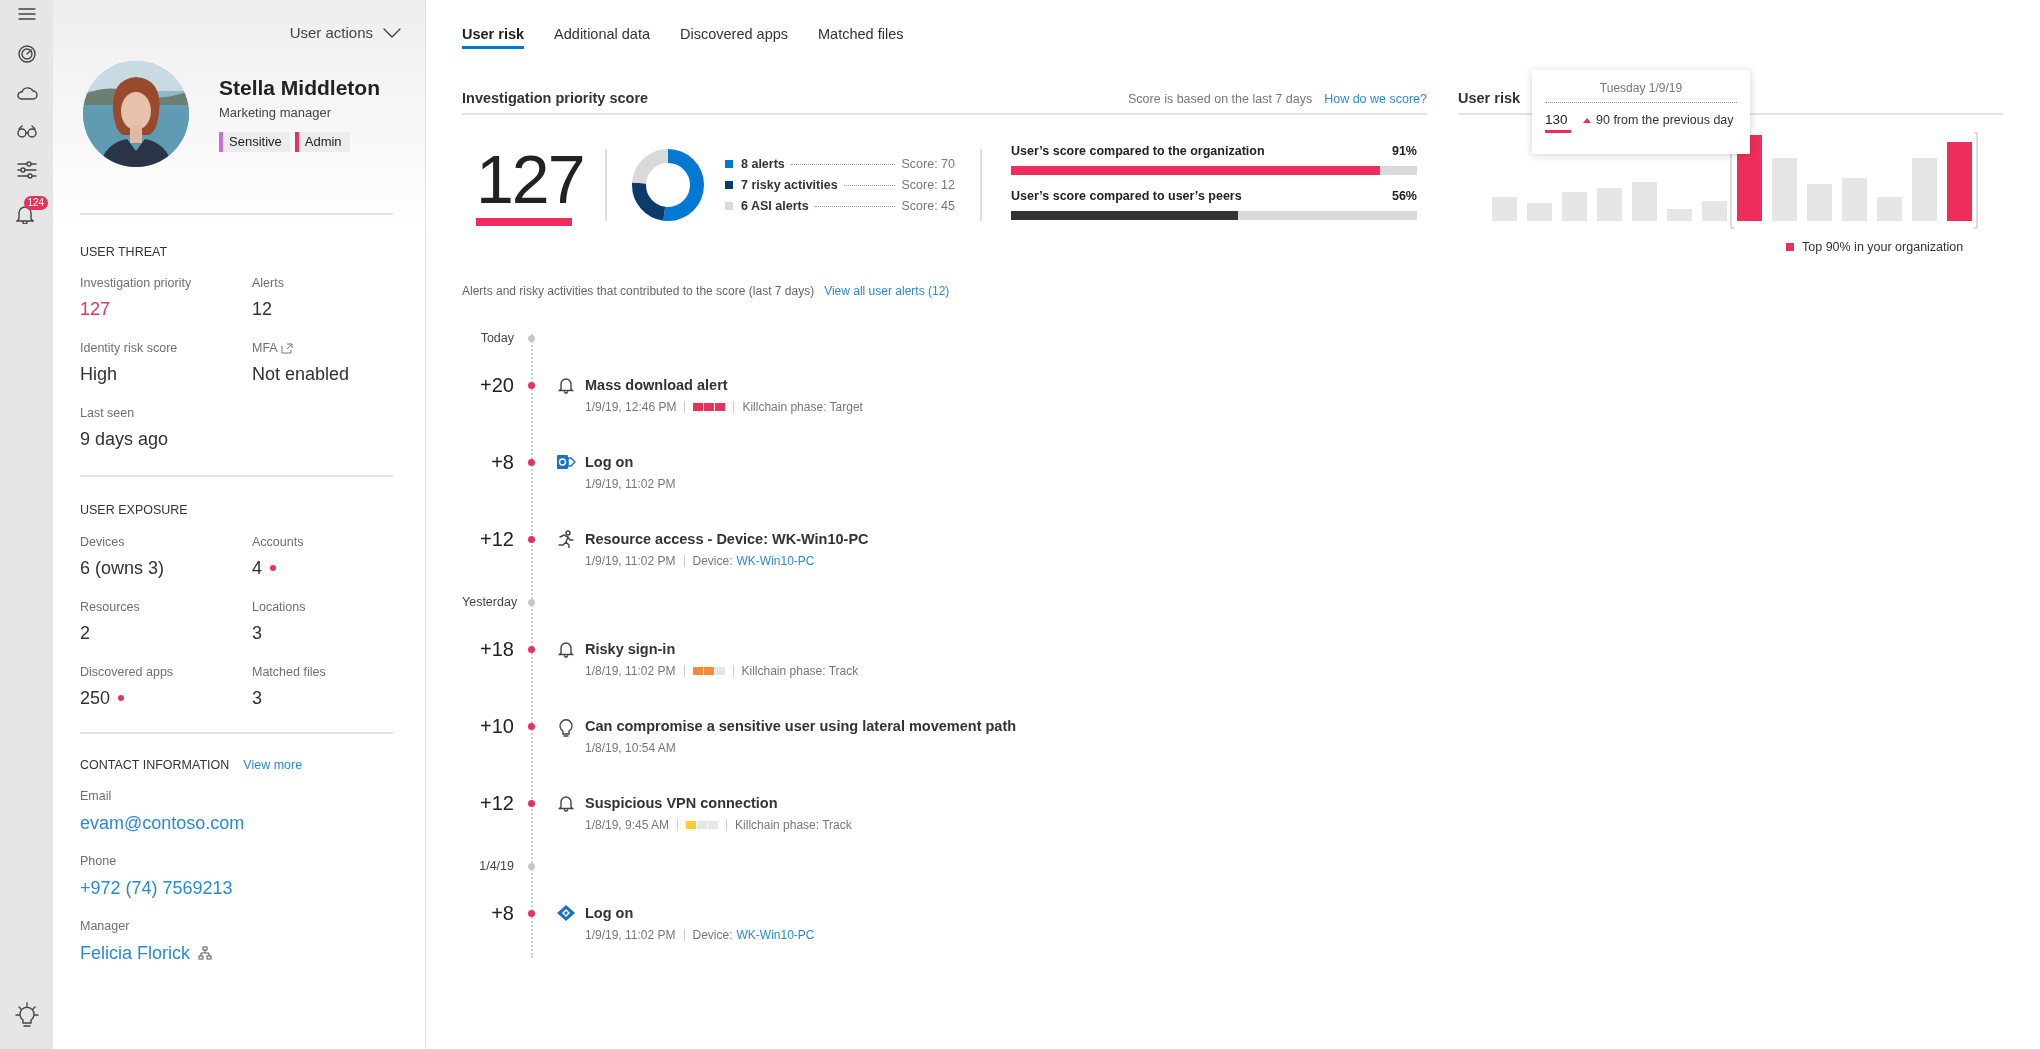 The width and height of the screenshot is (2040, 1049). What do you see at coordinates (1587, 120) in the screenshot?
I see `up-arrow-icon` at bounding box center [1587, 120].